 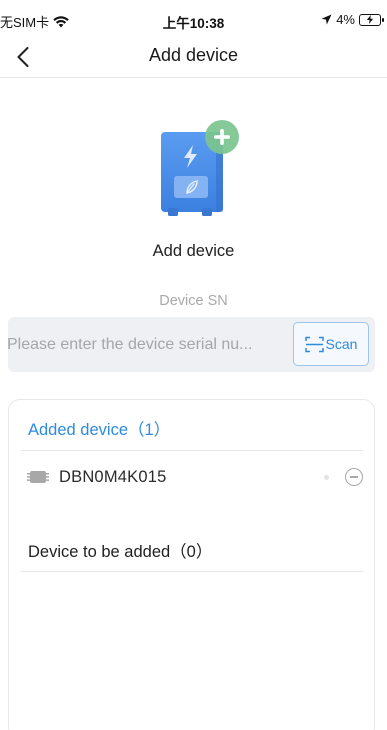 What do you see at coordinates (120, 552) in the screenshot?
I see `device-to-be-added-header: Device to be added（0）` at bounding box center [120, 552].